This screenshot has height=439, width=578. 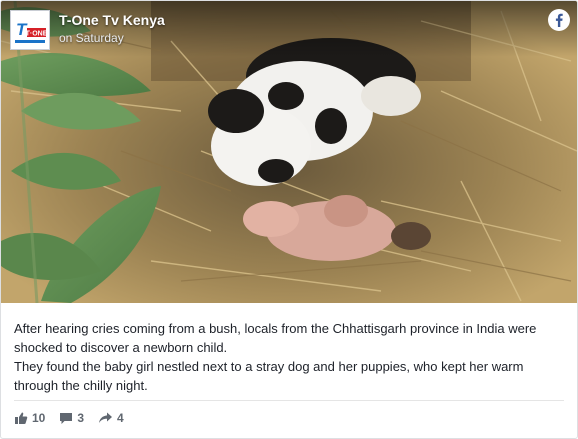 What do you see at coordinates (289, 400) in the screenshot?
I see `actions-divider` at bounding box center [289, 400].